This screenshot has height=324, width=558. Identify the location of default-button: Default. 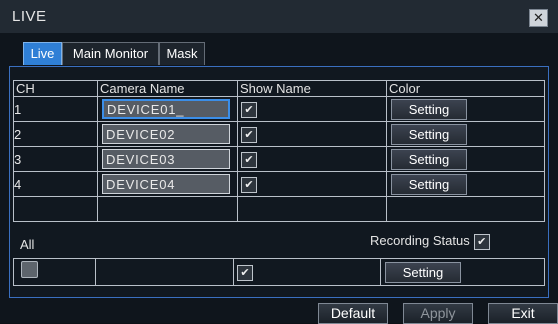
(353, 313).